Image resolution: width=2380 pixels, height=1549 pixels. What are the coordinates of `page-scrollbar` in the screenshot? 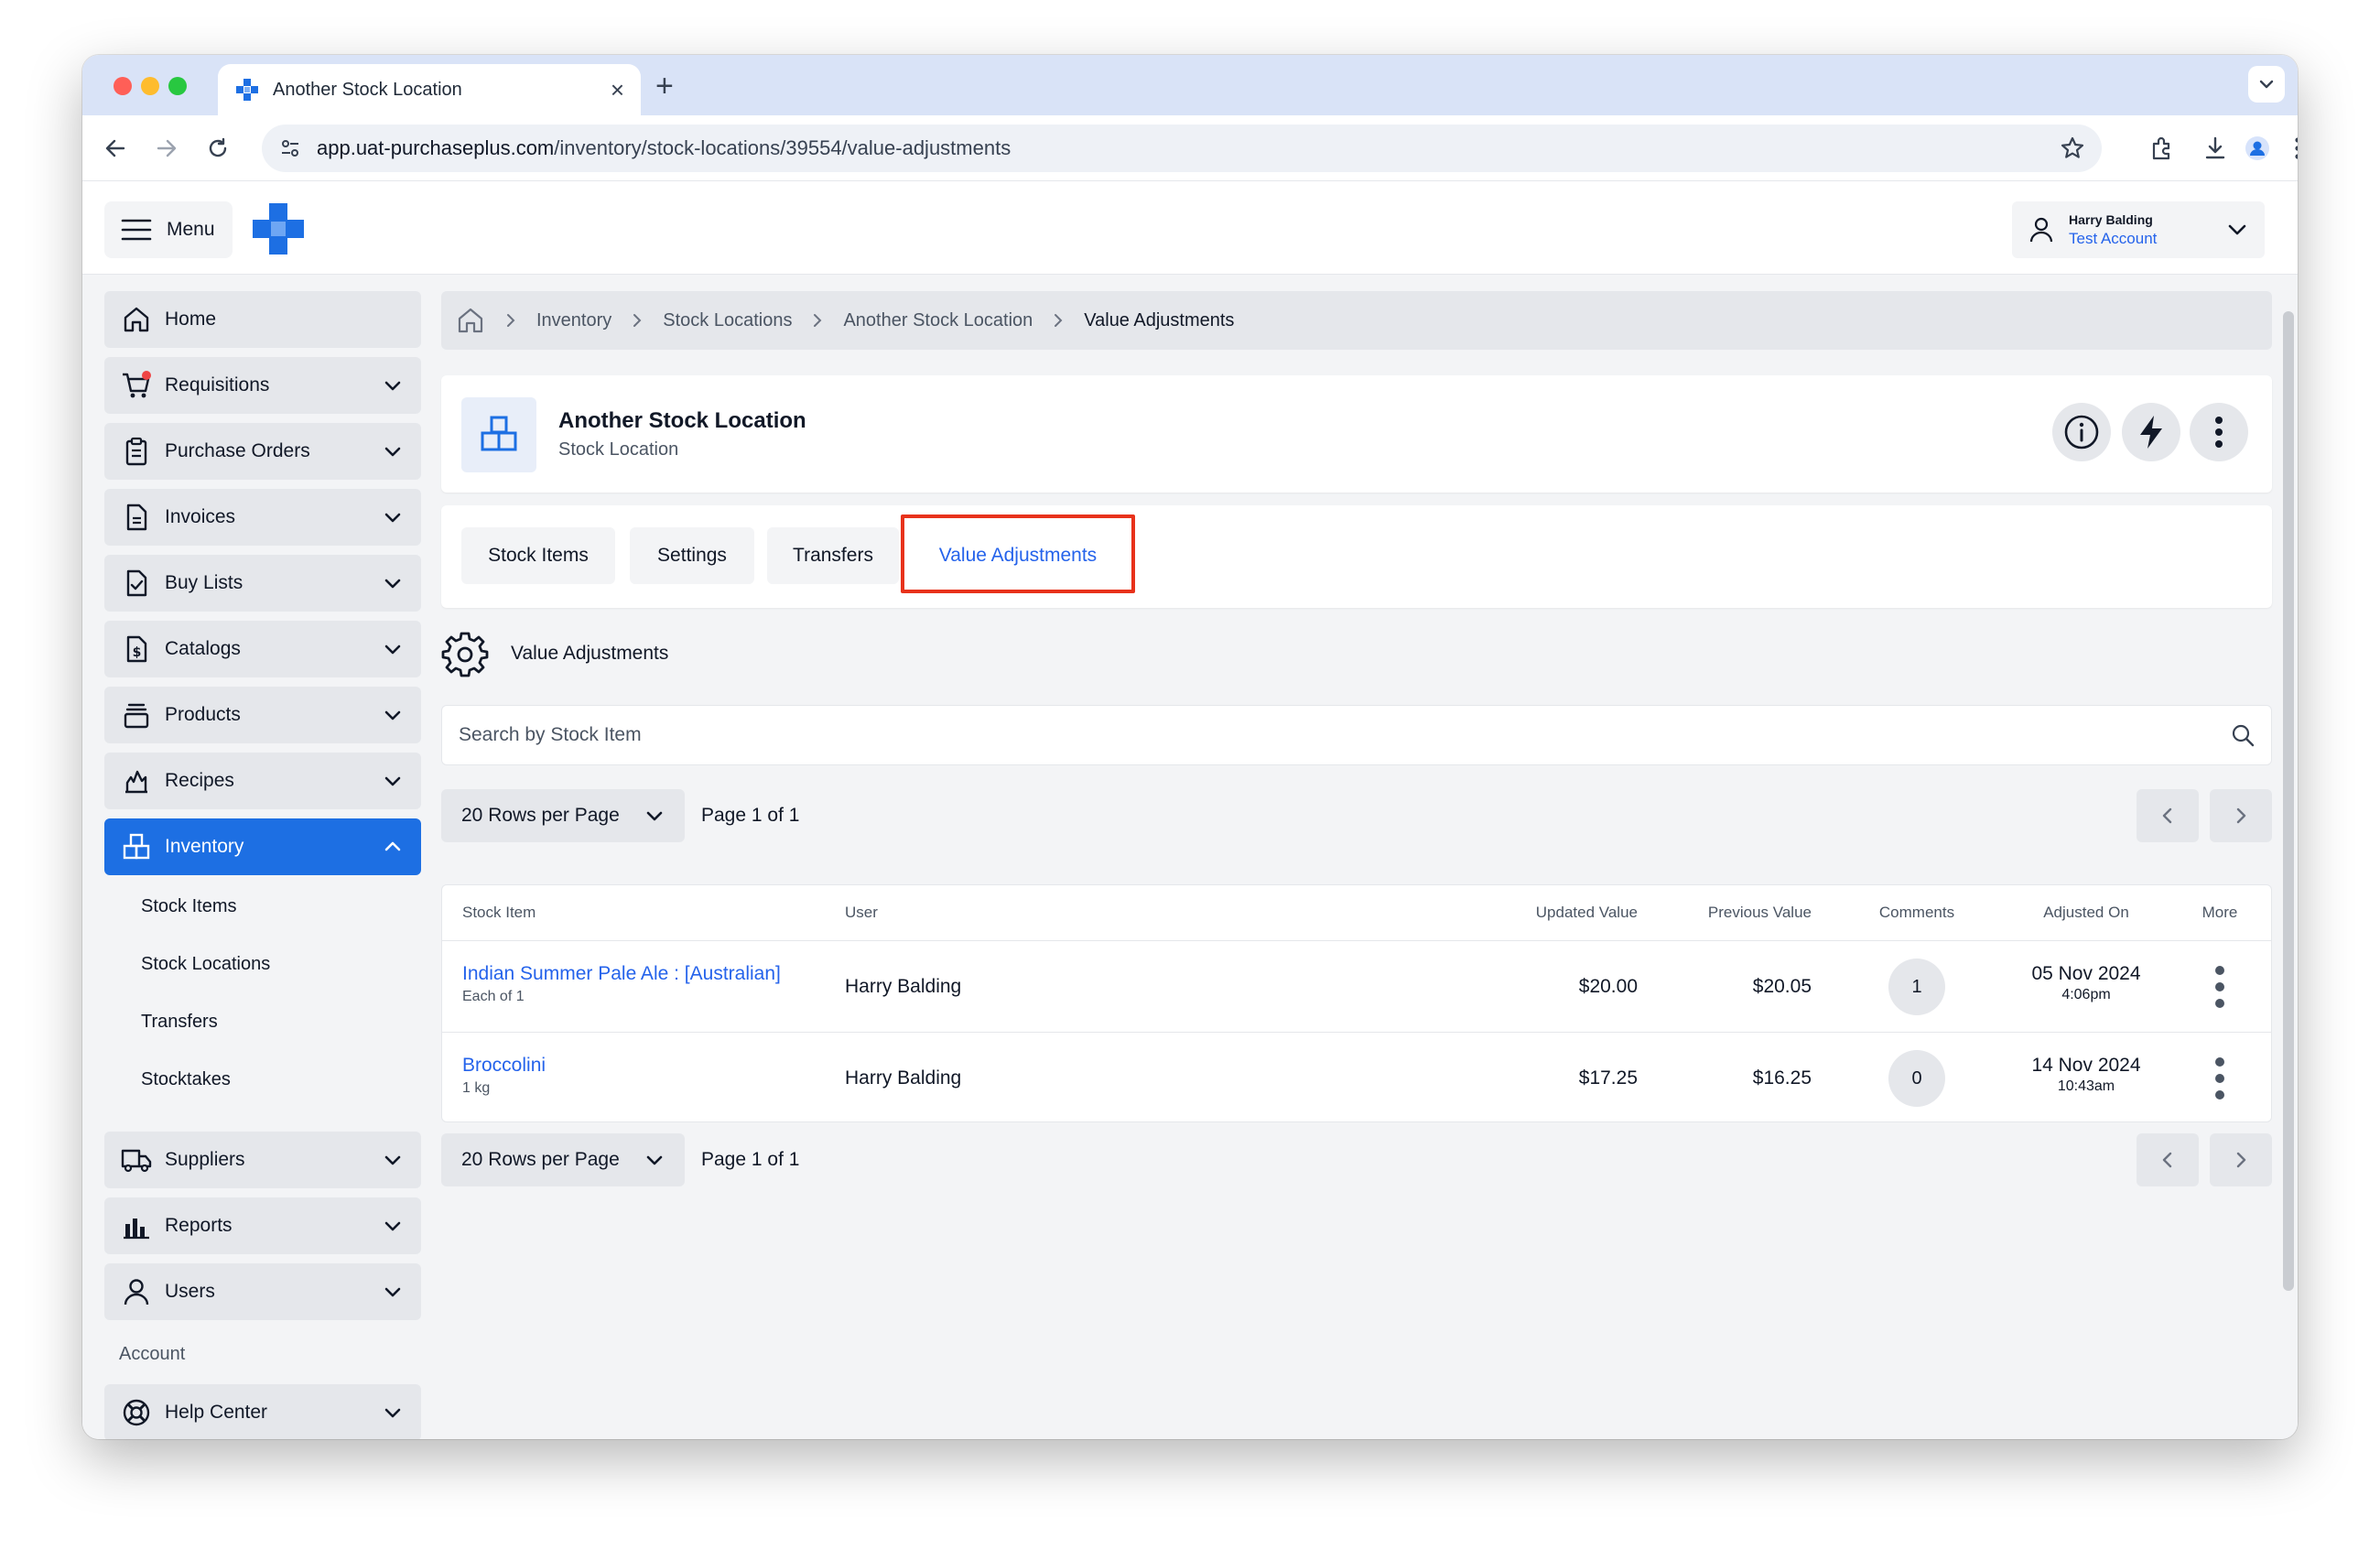 It's located at (2288, 801).